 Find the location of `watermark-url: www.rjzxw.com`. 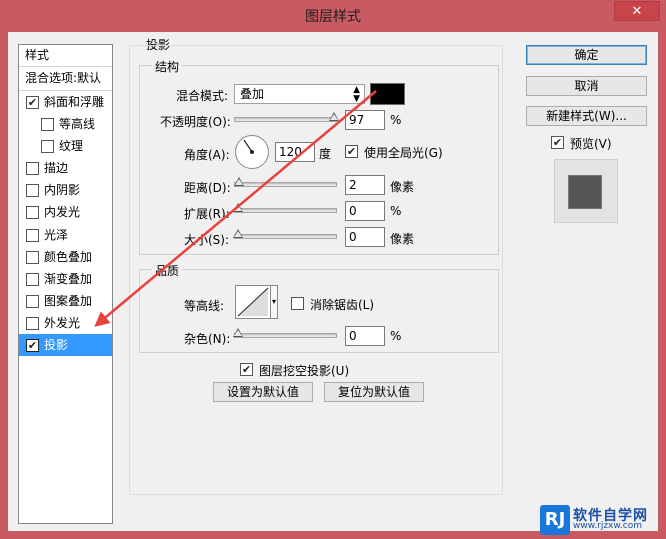

watermark-url: www.rjzxw.com is located at coordinates (607, 526).